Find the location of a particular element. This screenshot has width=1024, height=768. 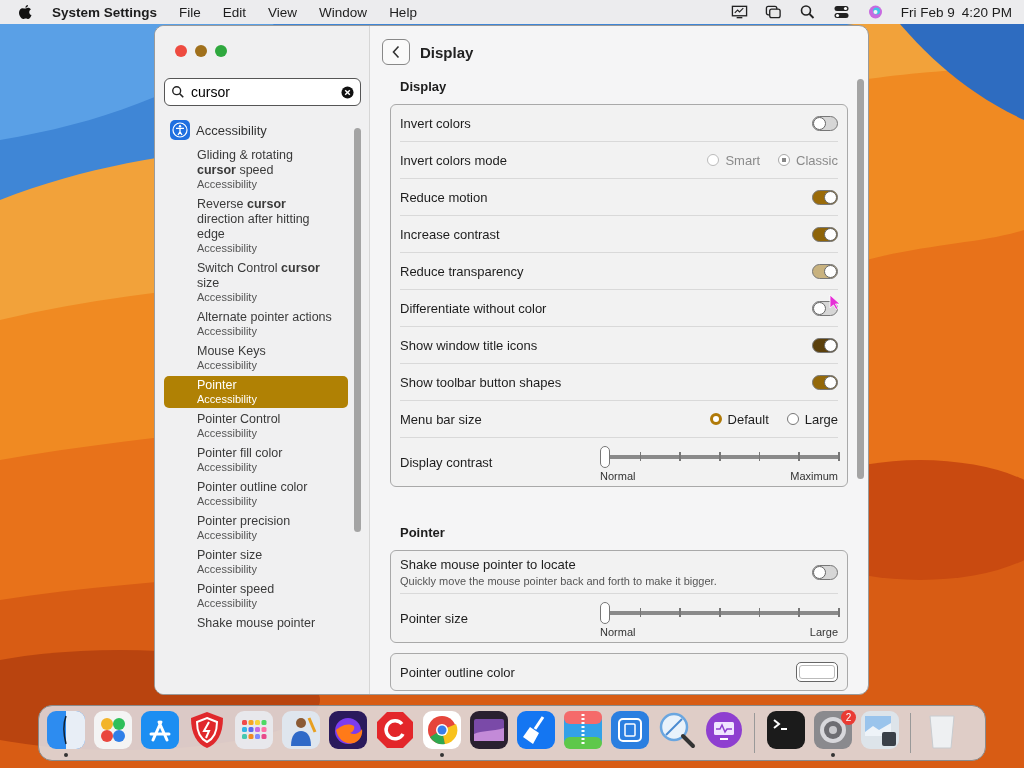

search-result: Pointer fill color Accessibility is located at coordinates (256, 460).